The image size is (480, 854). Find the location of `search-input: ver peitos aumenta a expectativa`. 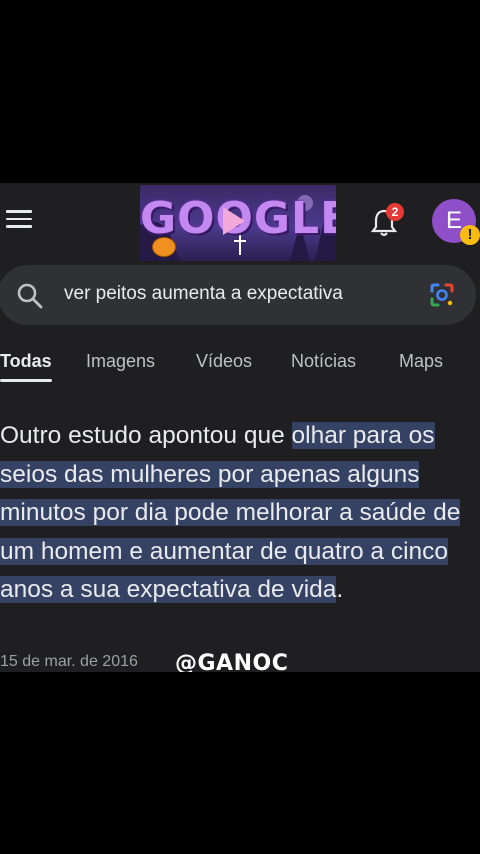

search-input: ver peitos aumenta a expectativa is located at coordinates (235, 296).